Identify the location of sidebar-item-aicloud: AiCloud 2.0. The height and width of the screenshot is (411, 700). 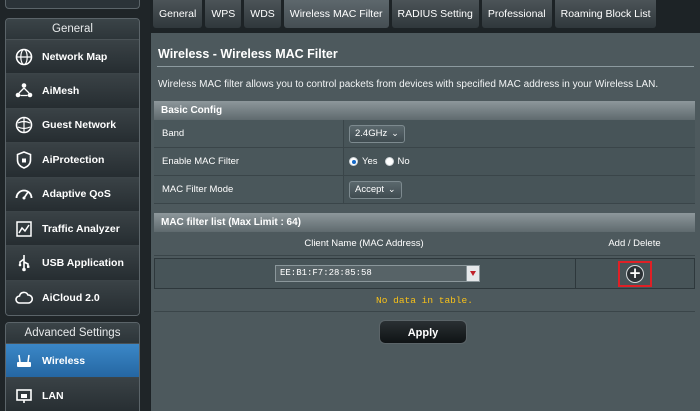
(72, 297).